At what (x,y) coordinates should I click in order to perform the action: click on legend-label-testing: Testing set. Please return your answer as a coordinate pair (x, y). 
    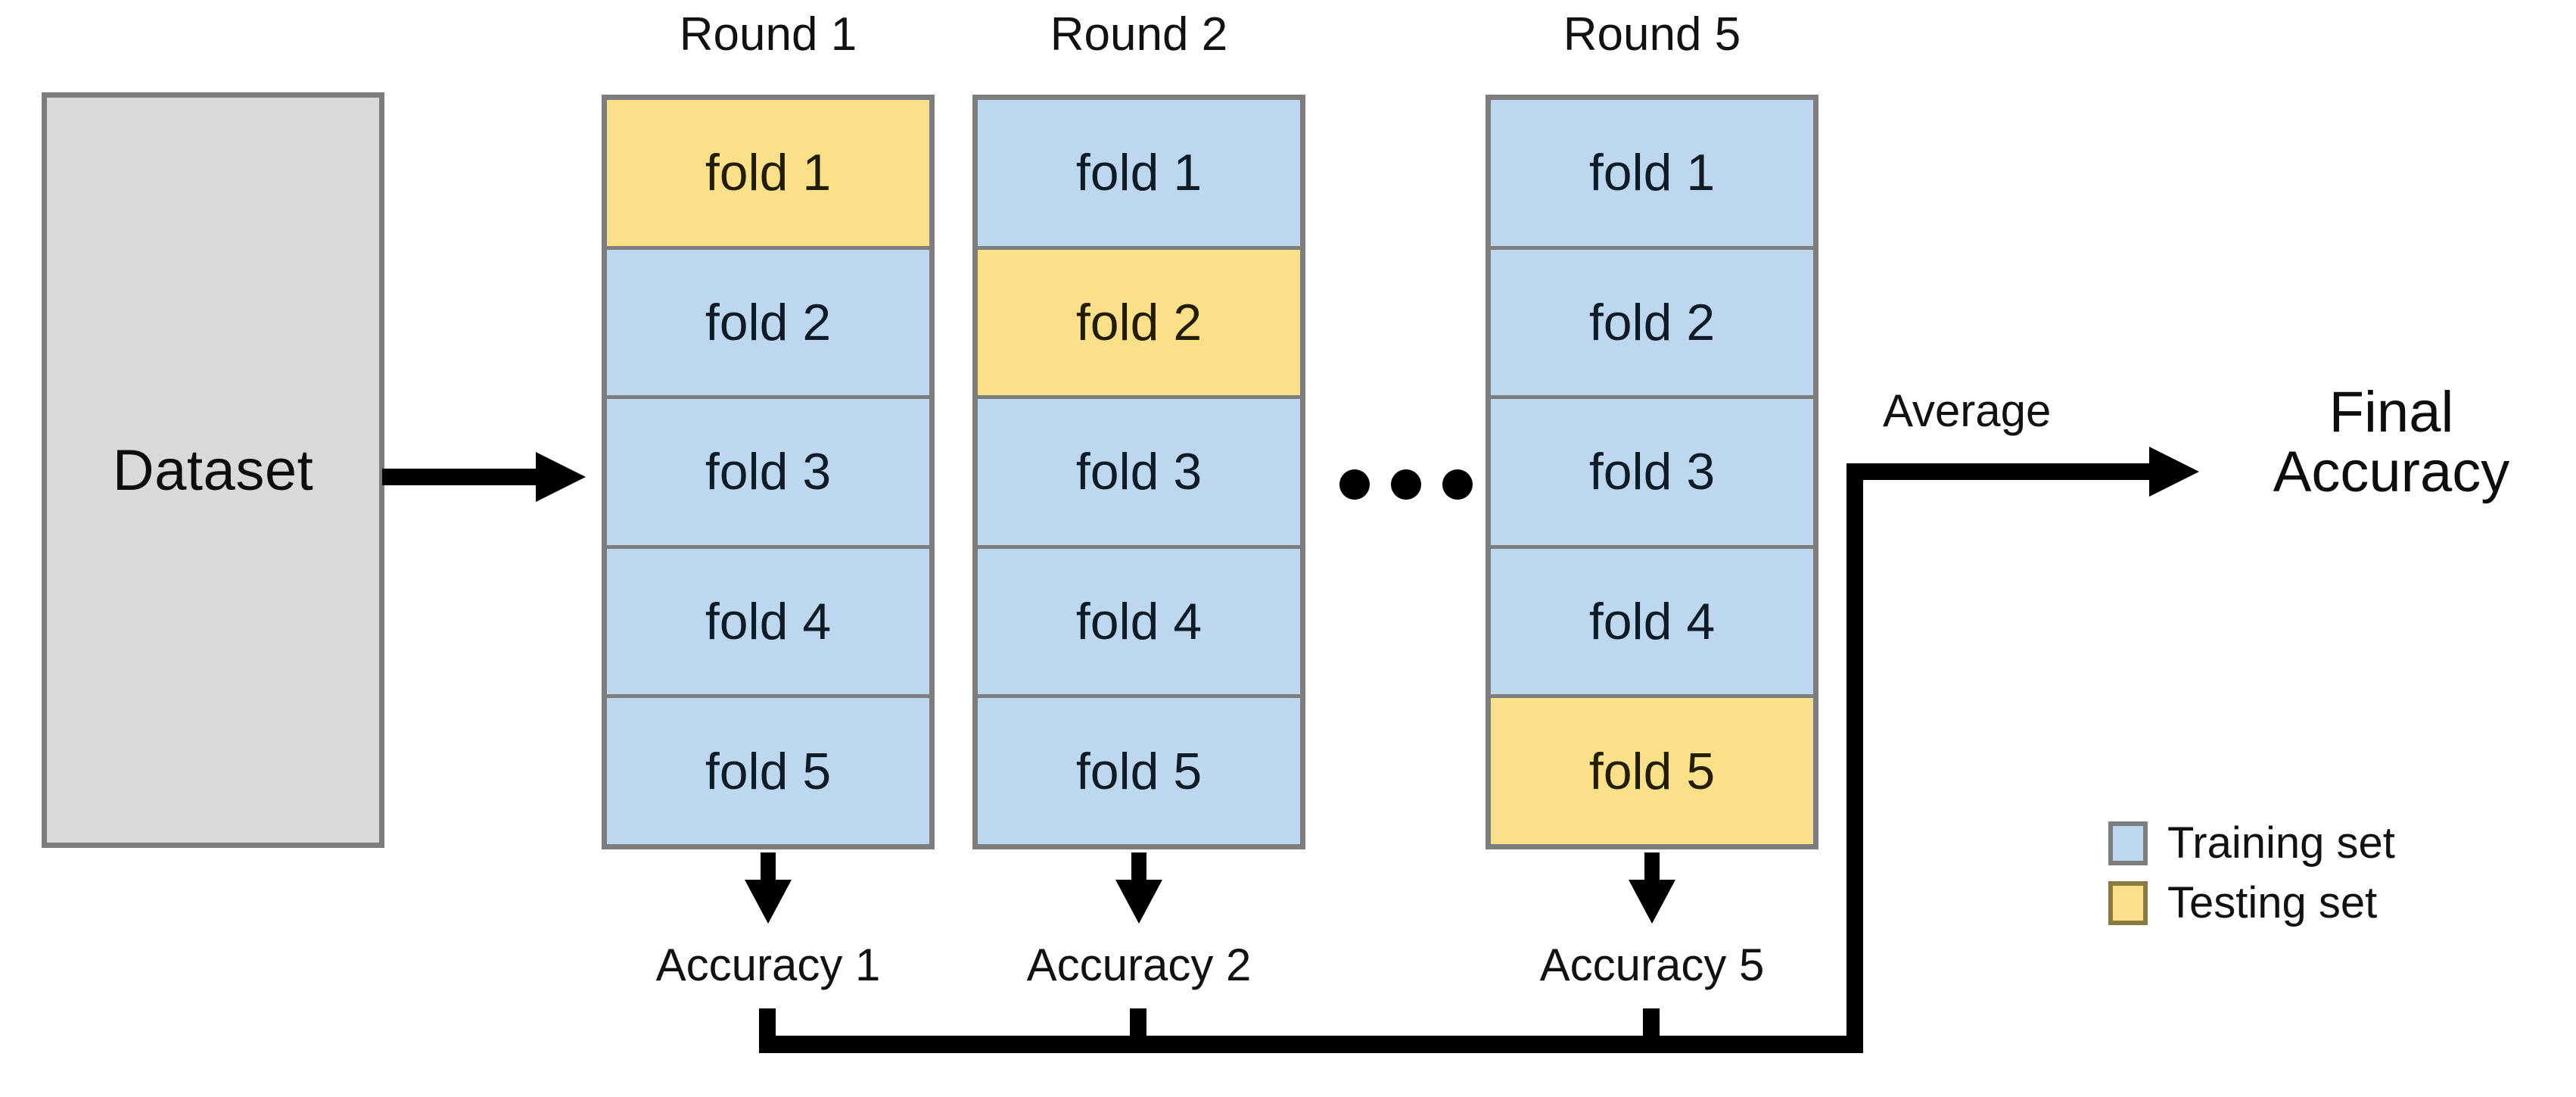
    Looking at the image, I should click on (2272, 903).